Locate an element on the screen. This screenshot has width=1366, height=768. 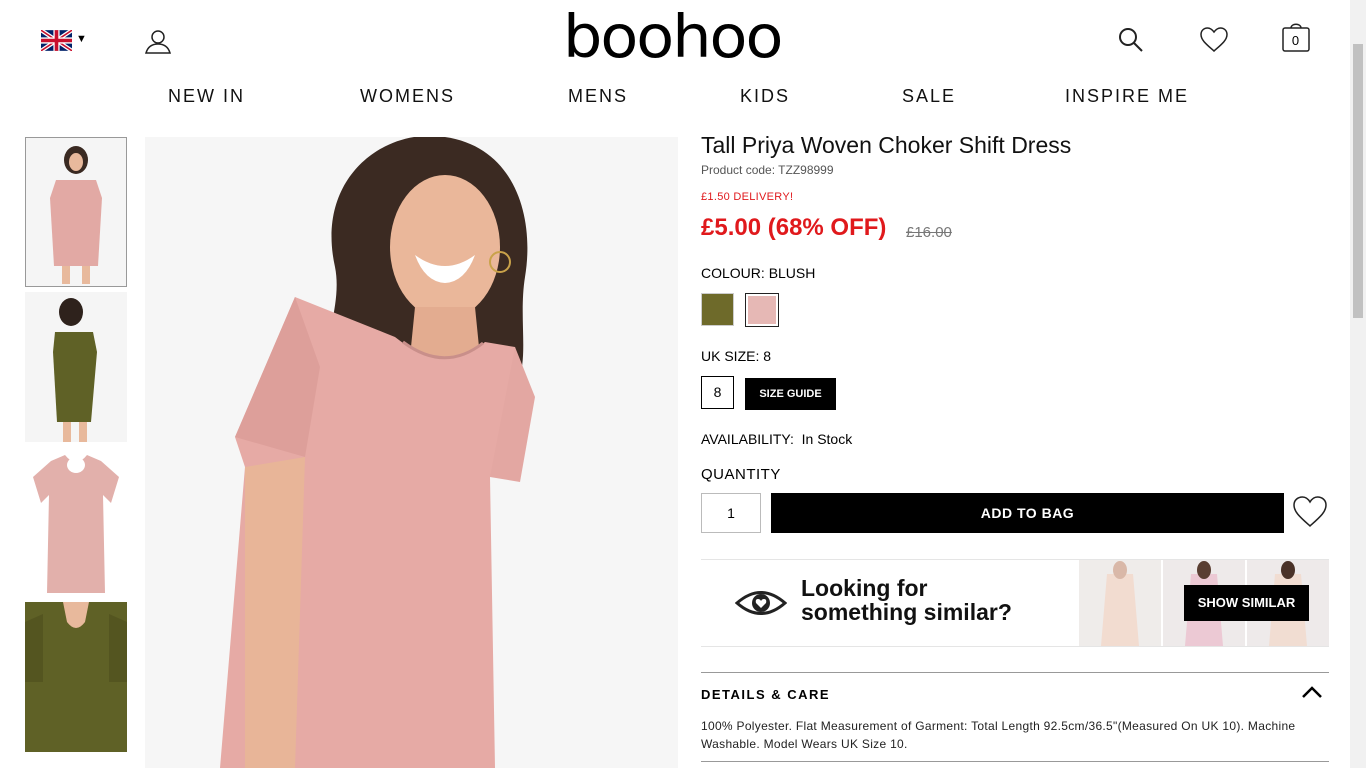
nav-kids: KIDS is located at coordinates (765, 96).